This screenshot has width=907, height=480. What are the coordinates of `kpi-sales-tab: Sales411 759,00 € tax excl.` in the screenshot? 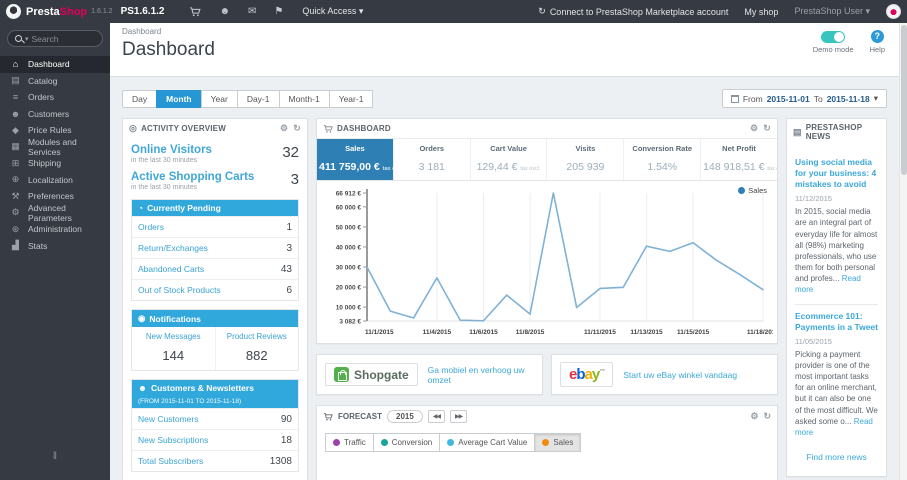 It's located at (355, 159).